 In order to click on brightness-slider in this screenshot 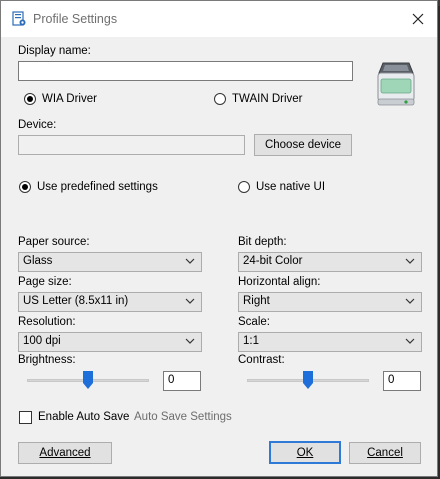, I will do `click(88, 381)`.